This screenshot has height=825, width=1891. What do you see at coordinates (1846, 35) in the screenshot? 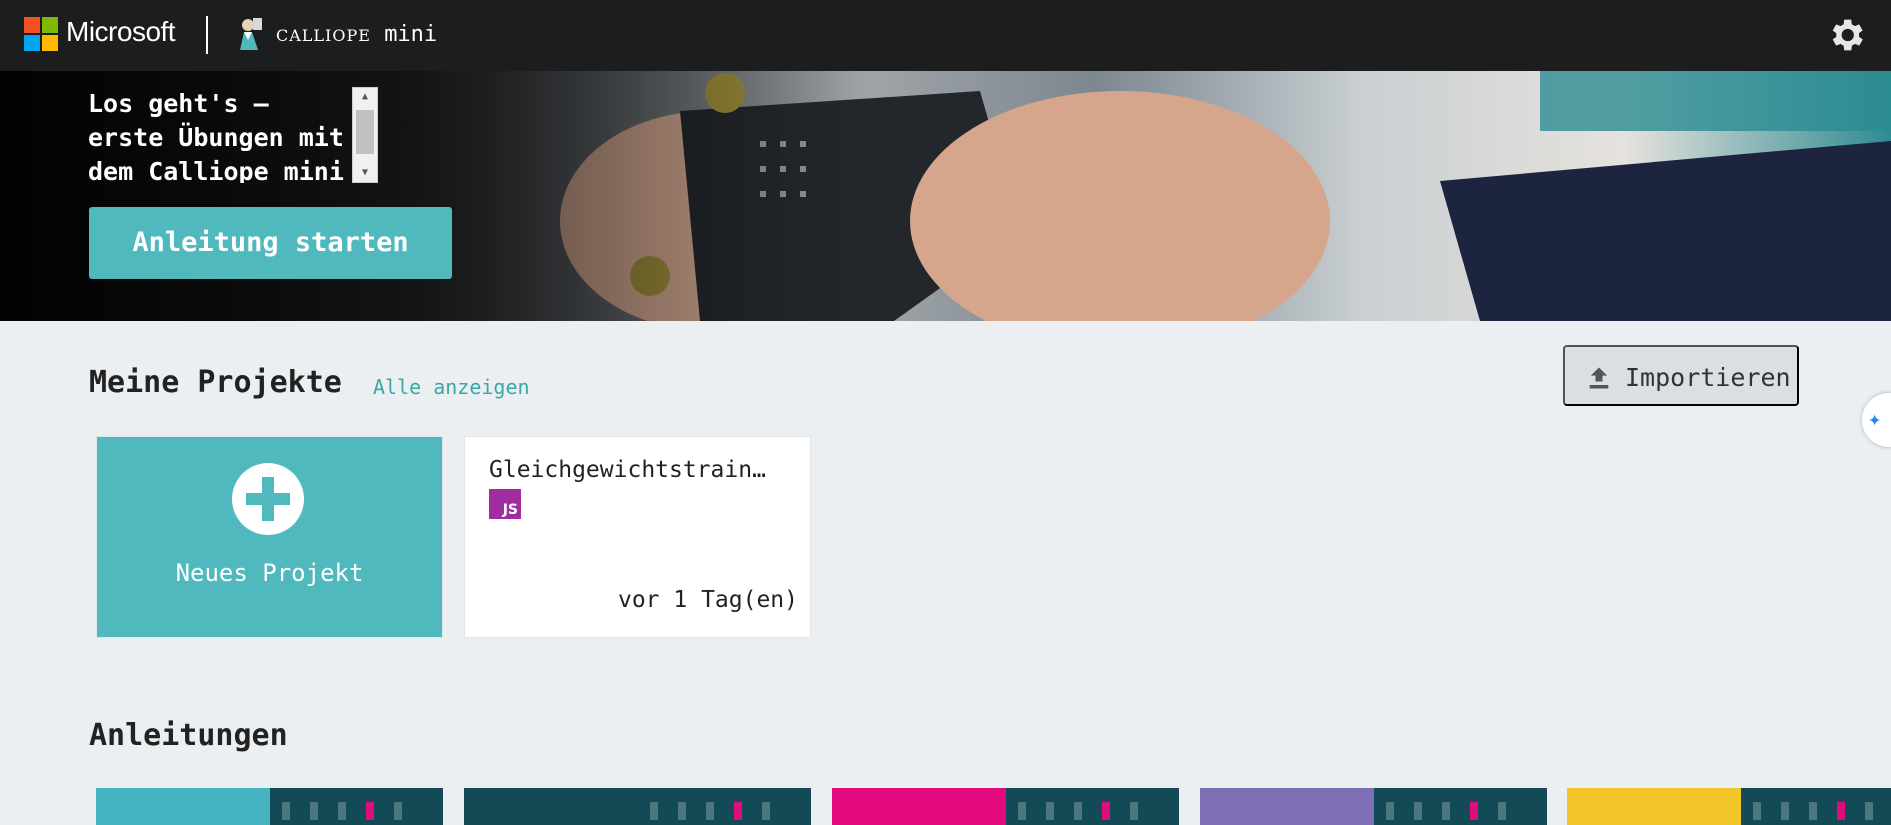
I see `gear-icon` at bounding box center [1846, 35].